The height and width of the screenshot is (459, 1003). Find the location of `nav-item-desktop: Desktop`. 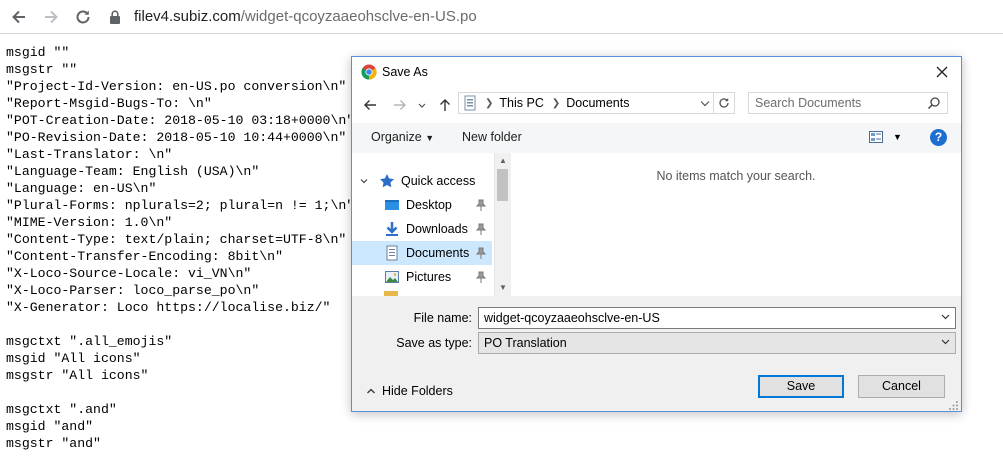

nav-item-desktop: Desktop is located at coordinates (422, 205).